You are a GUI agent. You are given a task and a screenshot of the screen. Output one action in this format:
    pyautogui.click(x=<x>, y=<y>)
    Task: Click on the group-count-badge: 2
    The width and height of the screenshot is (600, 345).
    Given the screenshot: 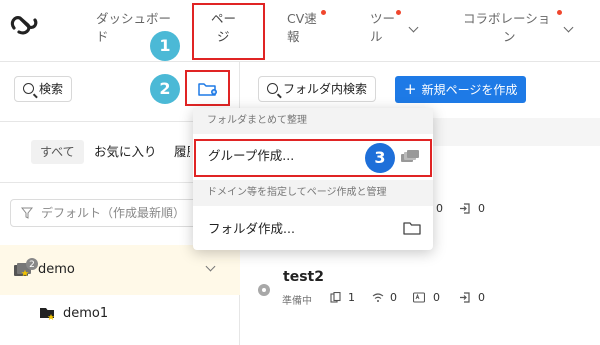 What is the action you would take?
    pyautogui.click(x=32, y=265)
    